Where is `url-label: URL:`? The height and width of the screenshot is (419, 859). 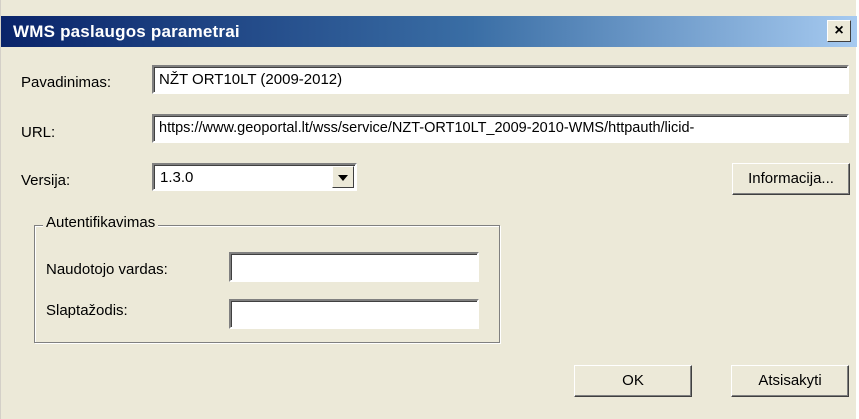 url-label: URL: is located at coordinates (38, 132).